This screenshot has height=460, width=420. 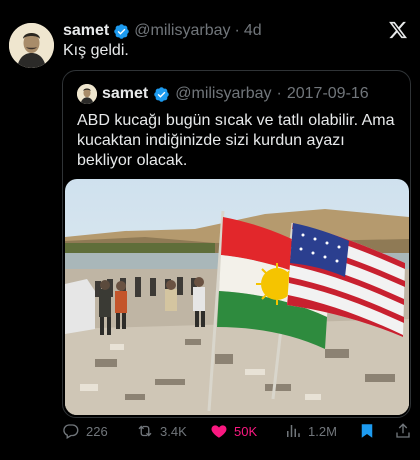 I want to click on avatar-portrait, so click(x=31, y=45).